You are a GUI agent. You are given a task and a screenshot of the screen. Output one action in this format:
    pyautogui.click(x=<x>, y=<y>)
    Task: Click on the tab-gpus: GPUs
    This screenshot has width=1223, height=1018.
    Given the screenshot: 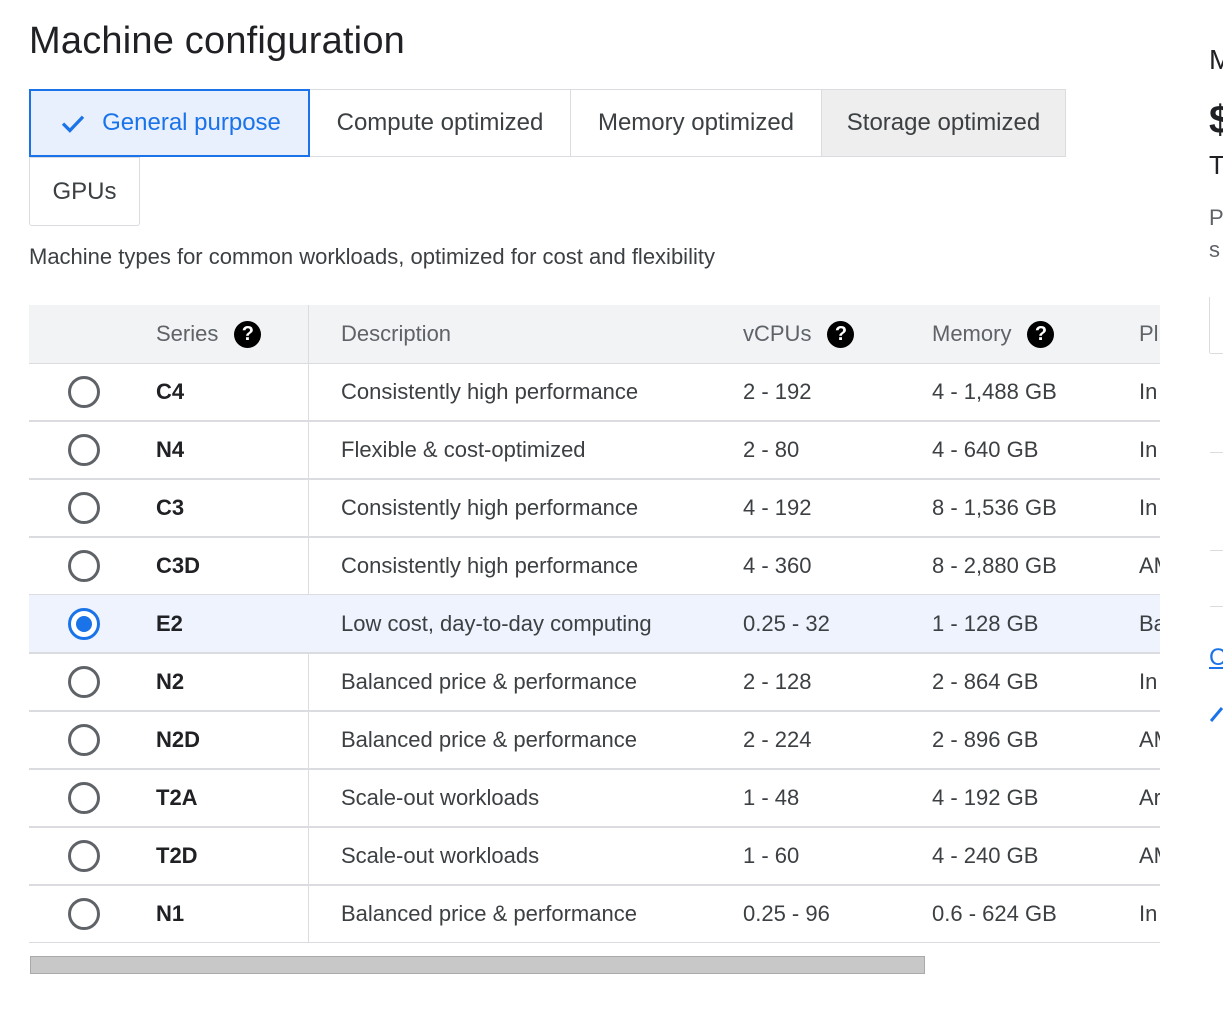 What is the action you would take?
    pyautogui.click(x=84, y=191)
    